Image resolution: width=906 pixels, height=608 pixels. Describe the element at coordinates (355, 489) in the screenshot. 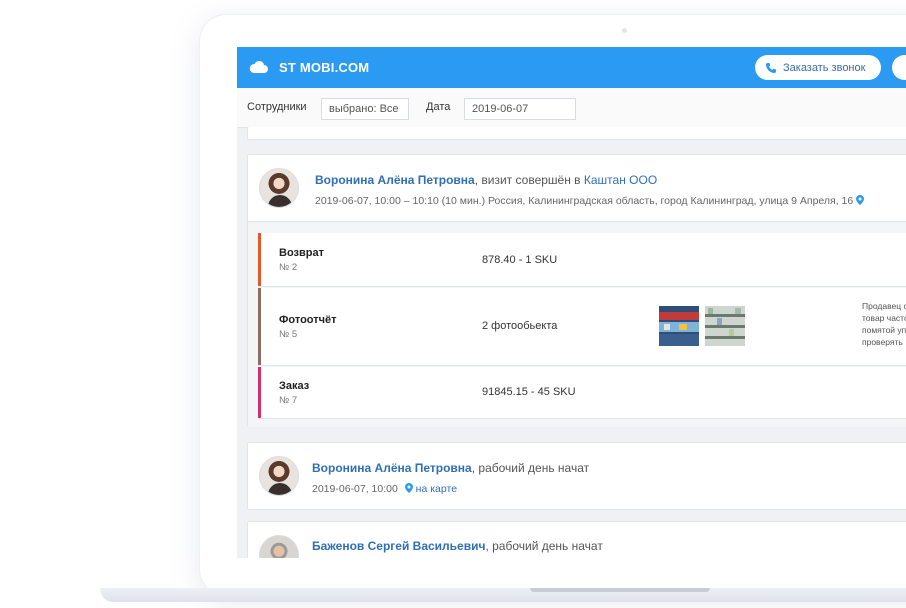

I see `workday-time: 2019-06-07, 10:00` at that location.